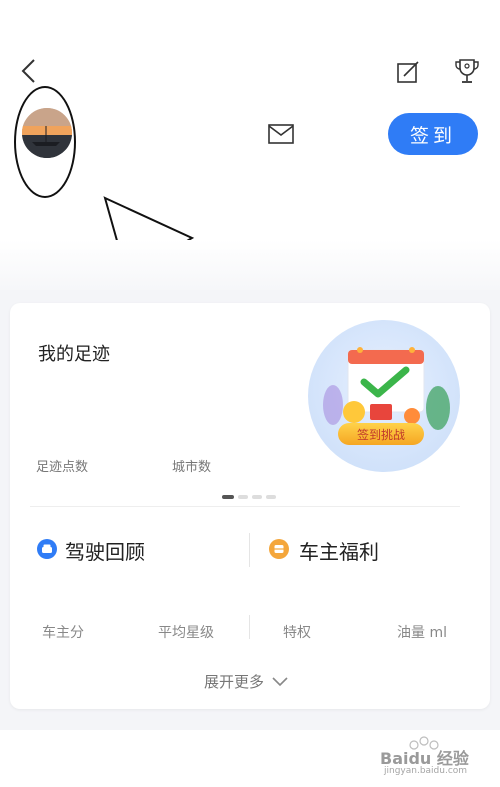  What do you see at coordinates (105, 550) in the screenshot?
I see `drive-review-title: 驾驶回顾` at bounding box center [105, 550].